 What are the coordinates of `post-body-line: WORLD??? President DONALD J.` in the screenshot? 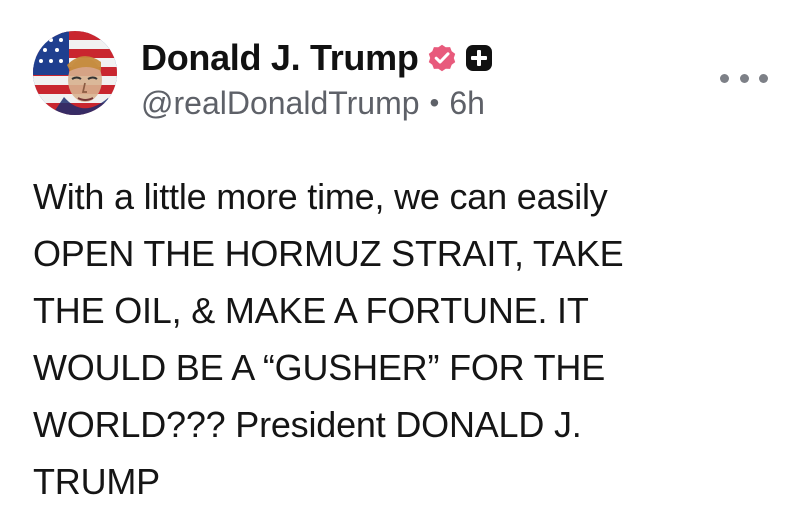 It's located at (307, 424).